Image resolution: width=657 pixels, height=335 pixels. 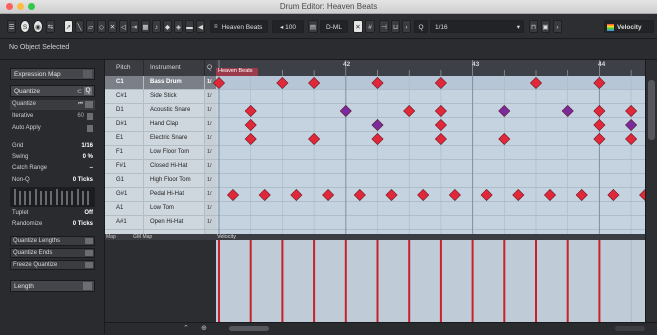 I want to click on chevron-right-small-icon: ›, so click(x=557, y=26).